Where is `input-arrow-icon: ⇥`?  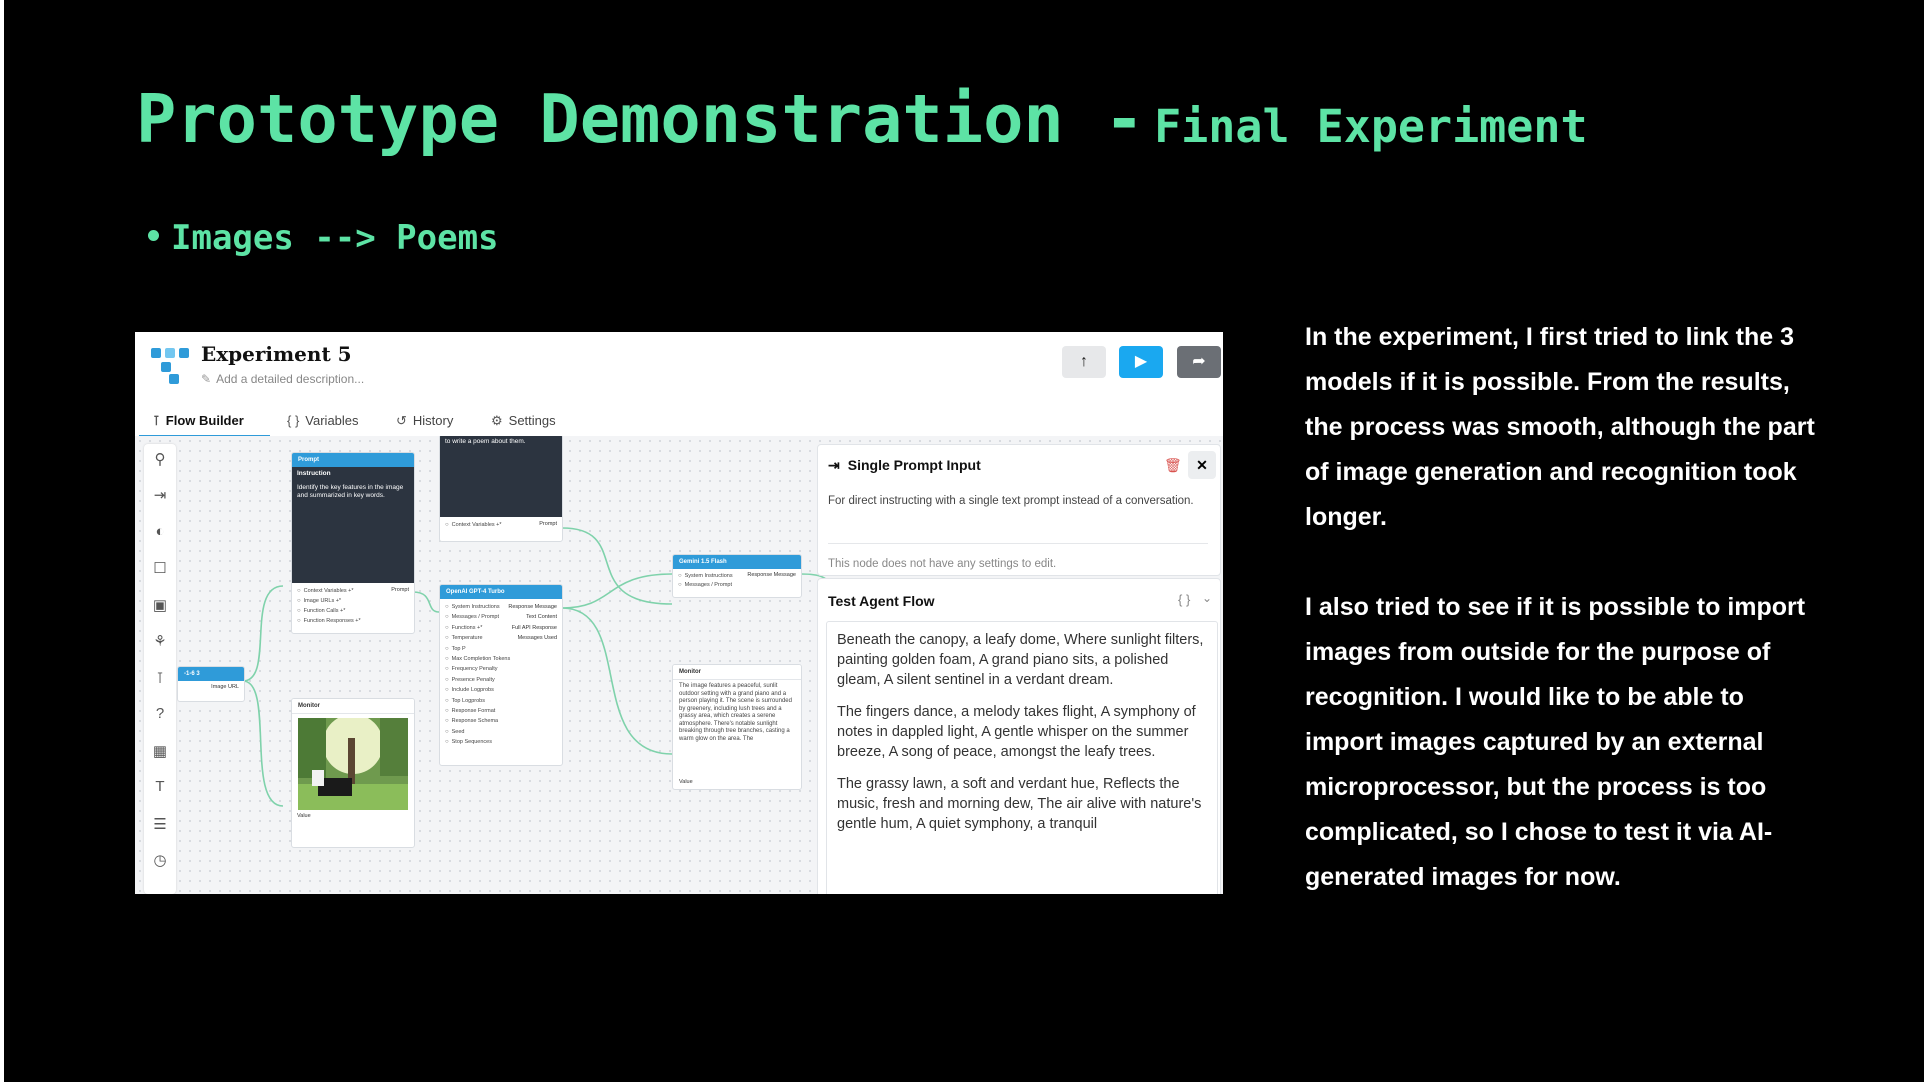
input-arrow-icon: ⇥ is located at coordinates (834, 465).